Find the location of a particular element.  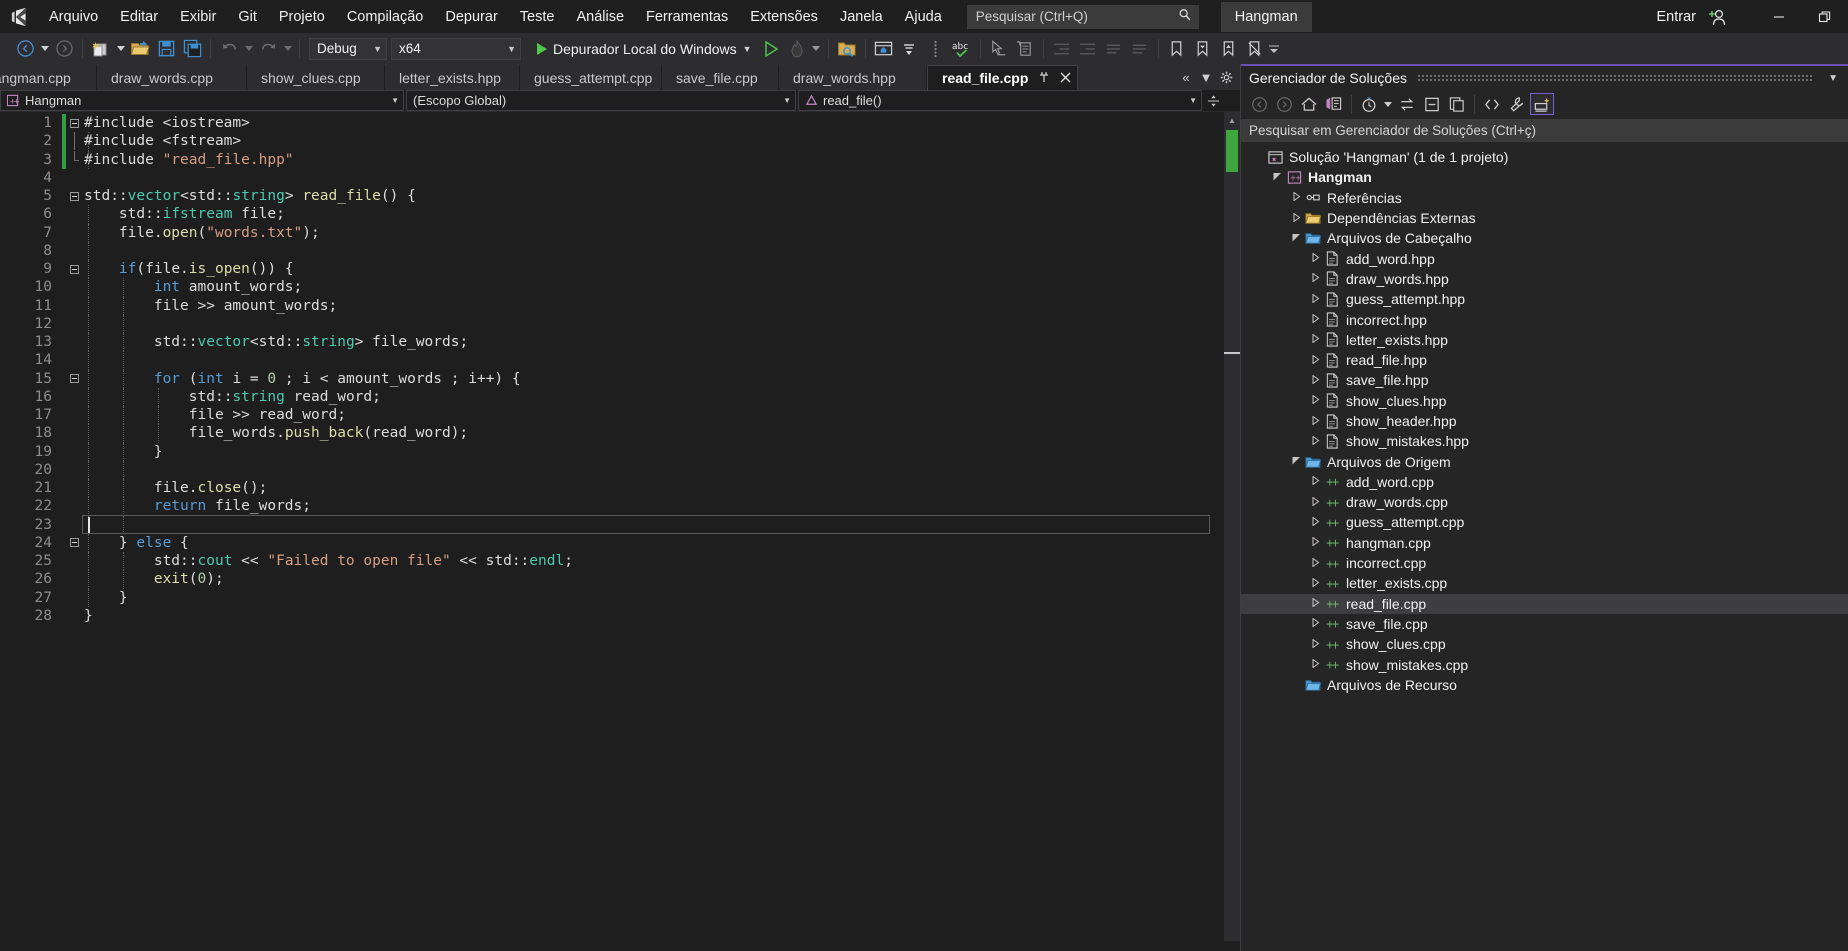

tree-item: + + hangman.cpp is located at coordinates (1544, 543).